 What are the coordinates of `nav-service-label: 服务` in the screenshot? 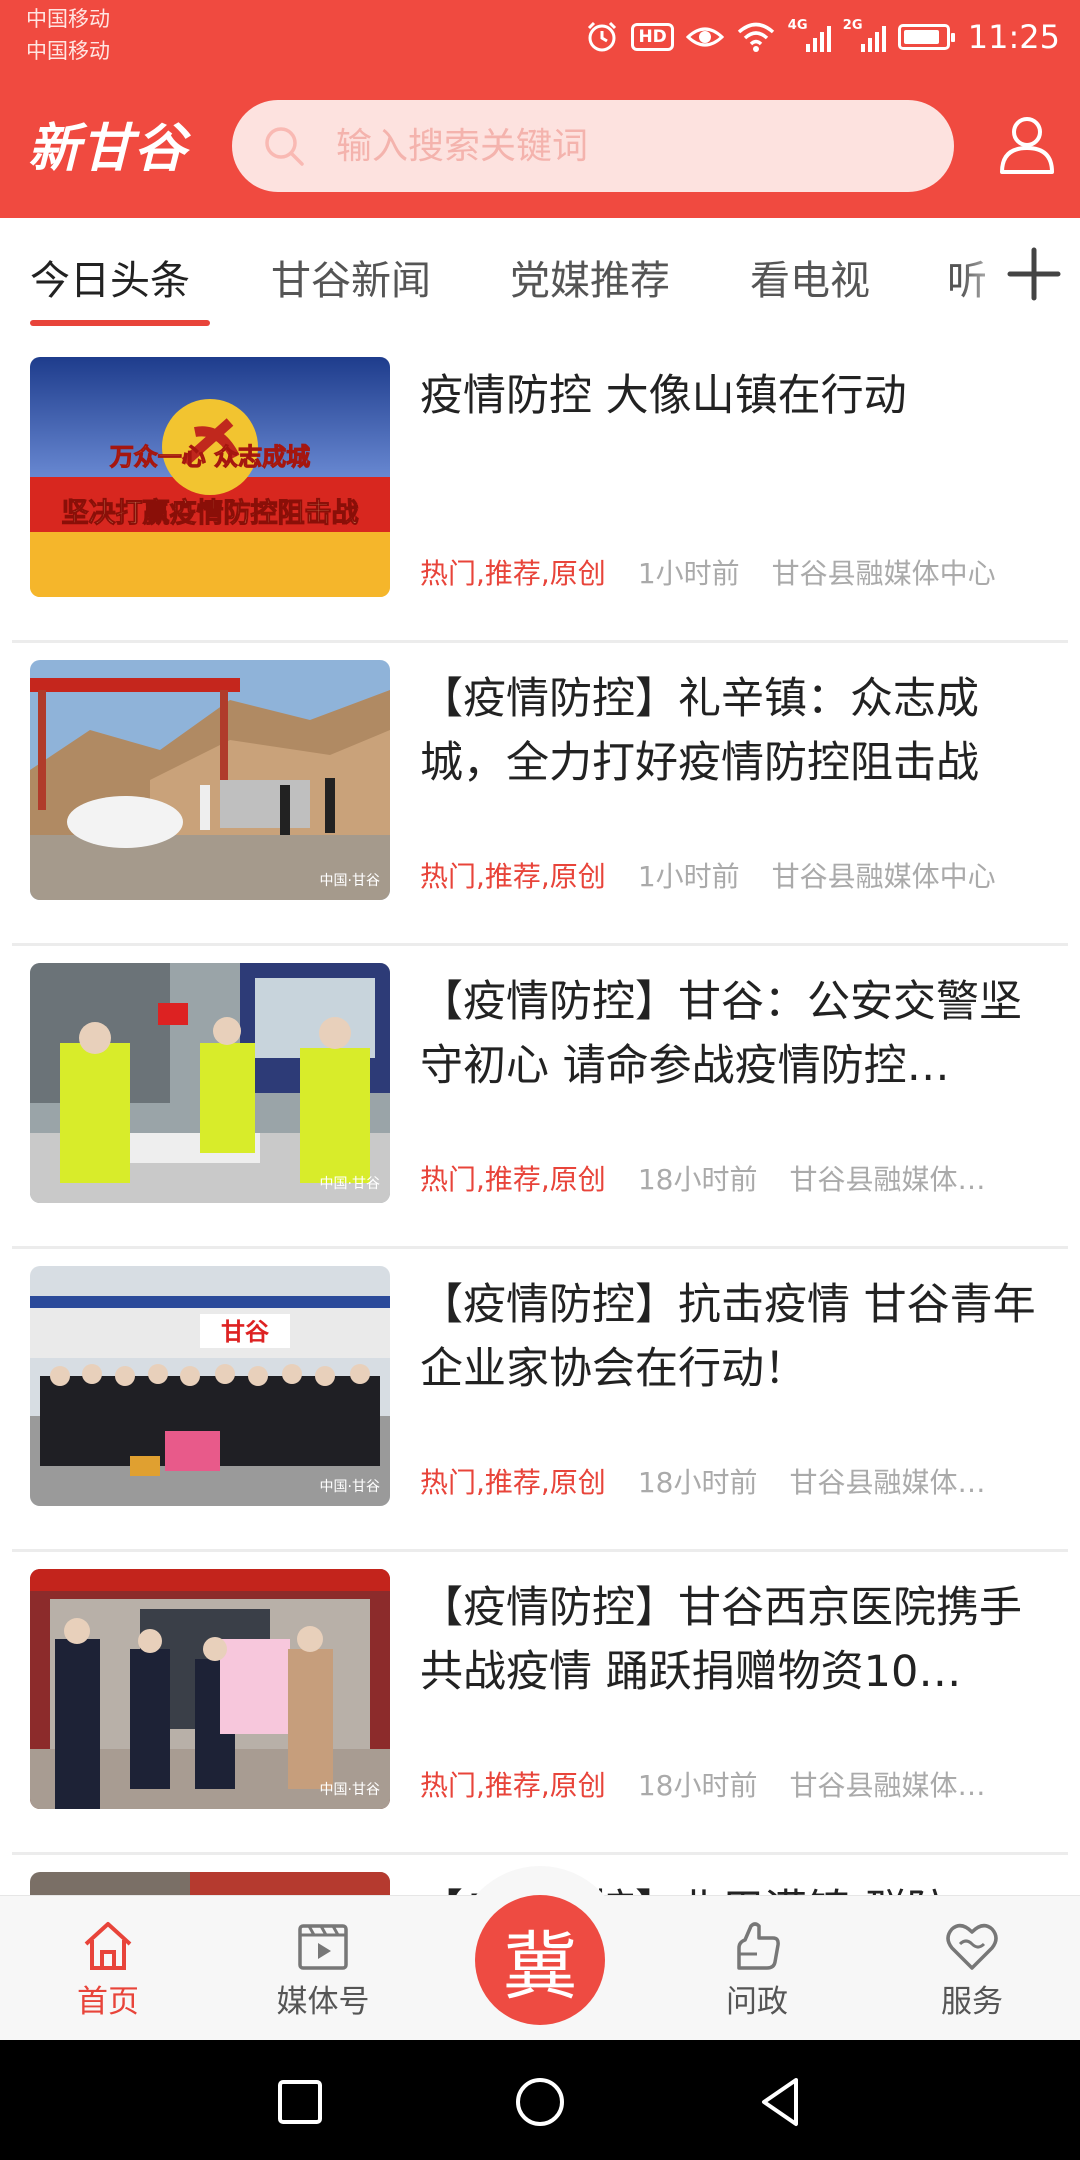 It's located at (972, 2002).